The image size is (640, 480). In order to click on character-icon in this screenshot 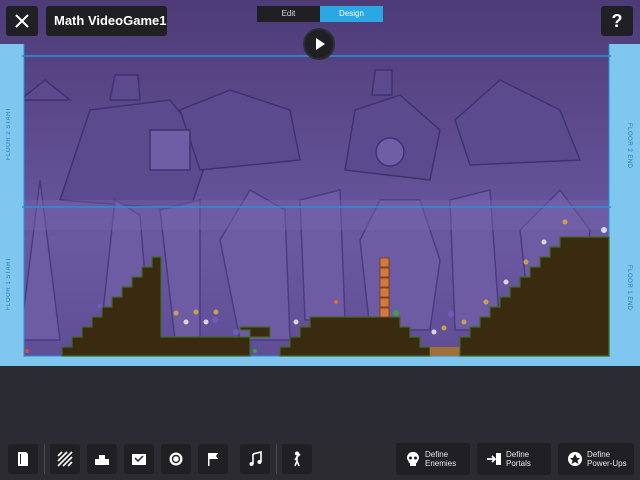, I will do `click(297, 459)`.